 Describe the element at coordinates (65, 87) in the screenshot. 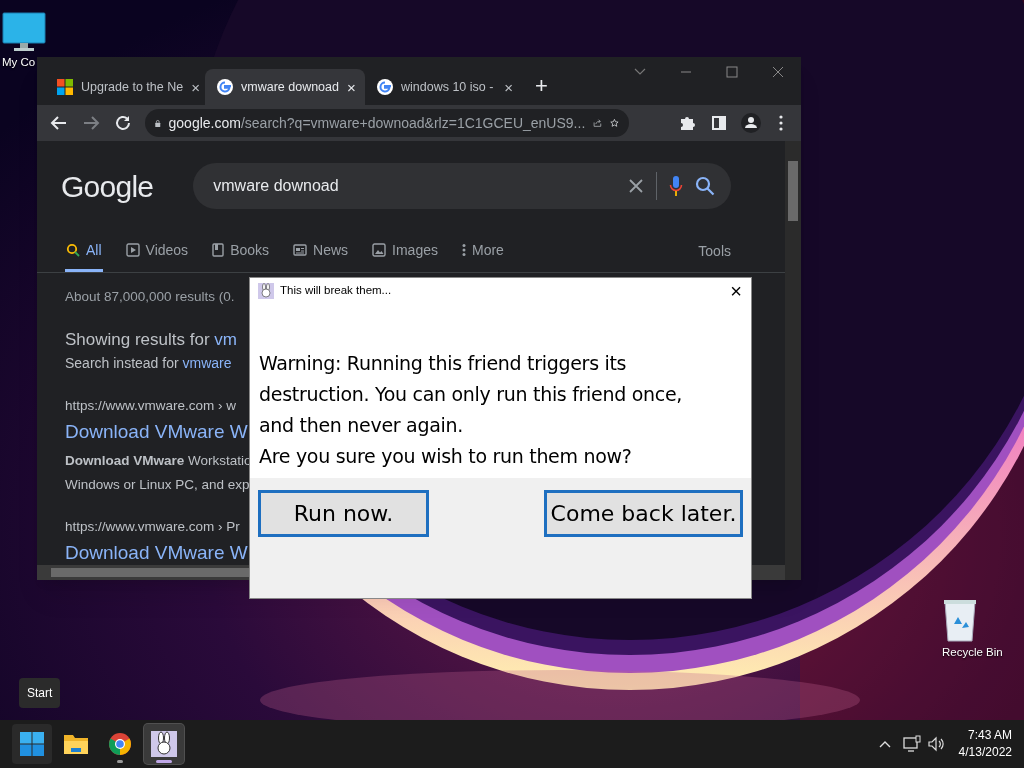

I see `windows-logo-icon` at that location.